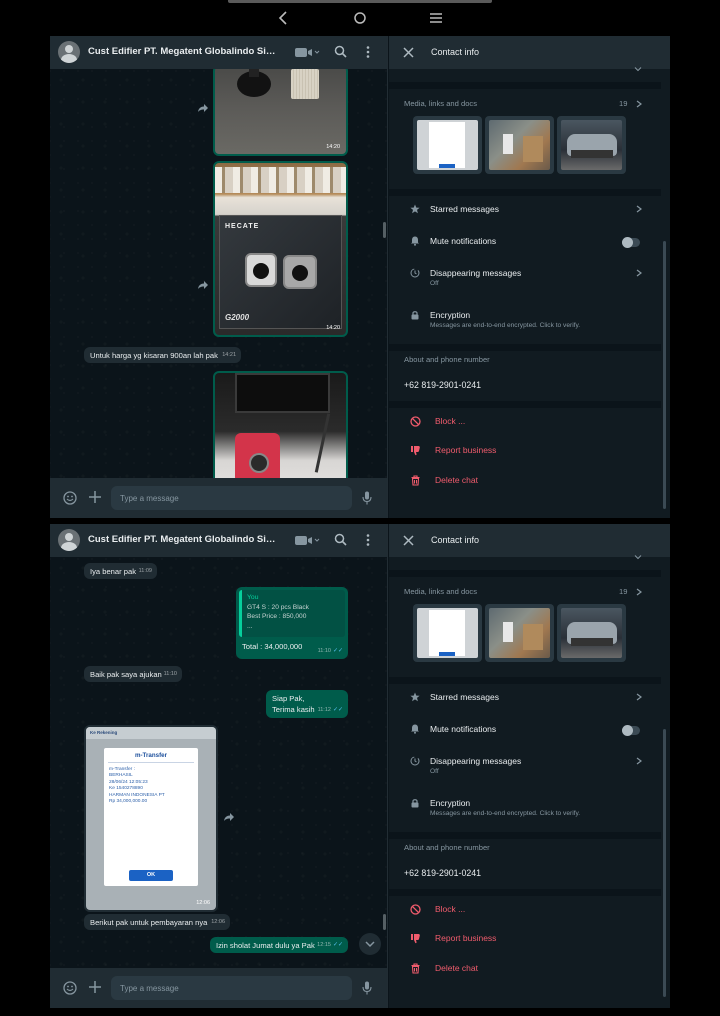  Describe the element at coordinates (277, 617) in the screenshot. I see `quoted-line: Best Price : 850,000` at that location.